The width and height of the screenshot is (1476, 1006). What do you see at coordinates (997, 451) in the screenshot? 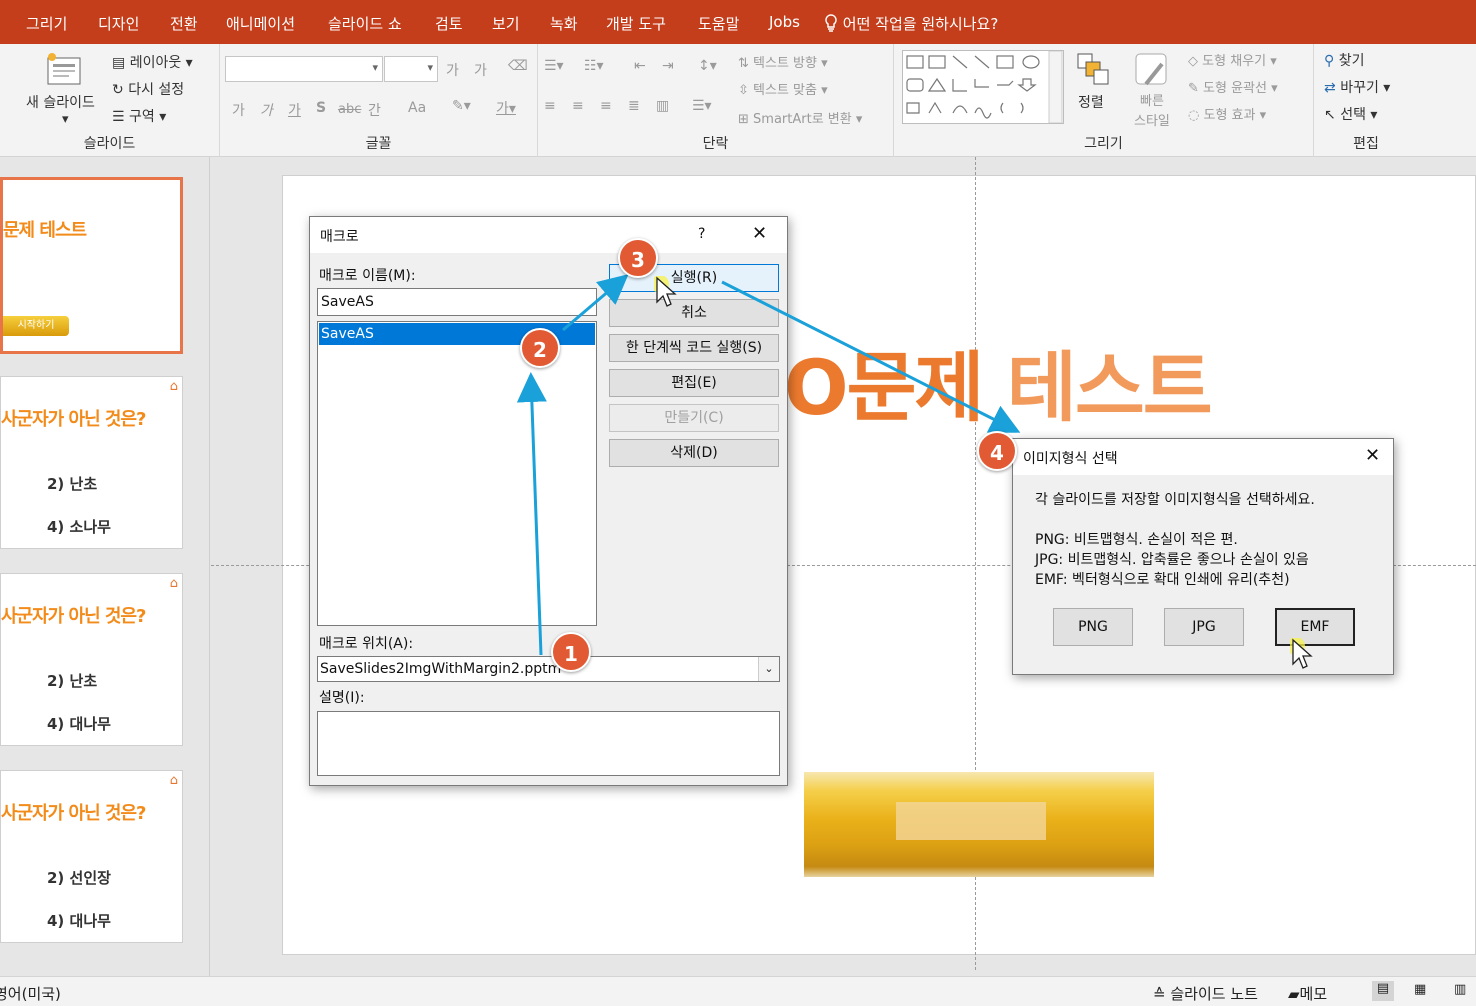
I see `step-badge-4: 4` at bounding box center [997, 451].